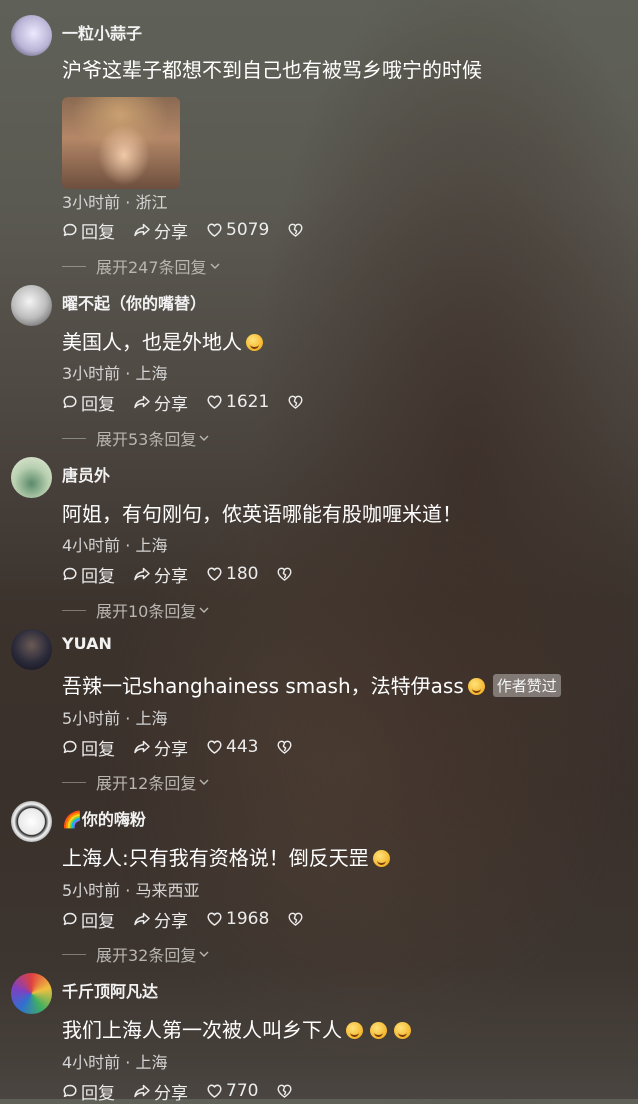 The height and width of the screenshot is (1104, 638). Describe the element at coordinates (526, 685) in the screenshot. I see `author-liked-badge: 作者赞过` at that location.